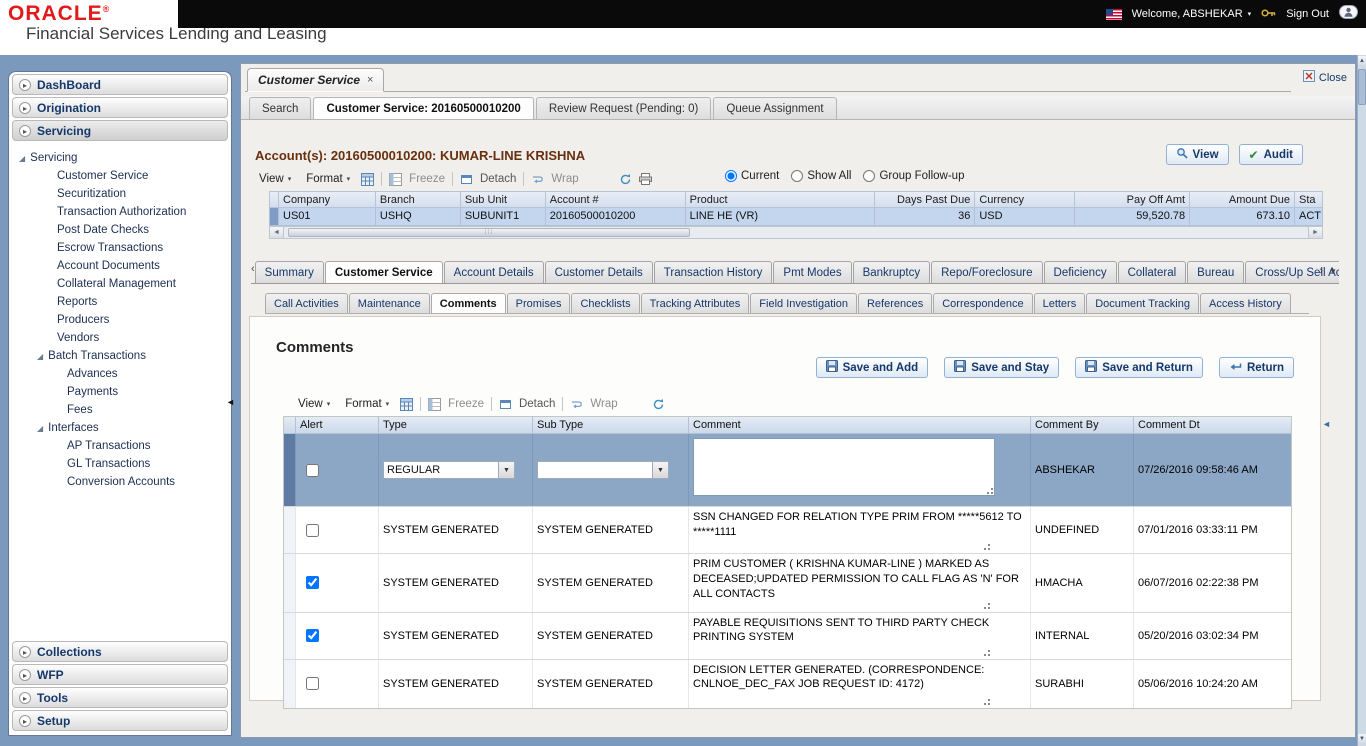 The image size is (1366, 746). Describe the element at coordinates (1326, 424) in the screenshot. I see `panel-collapse-icon: ◄` at that location.